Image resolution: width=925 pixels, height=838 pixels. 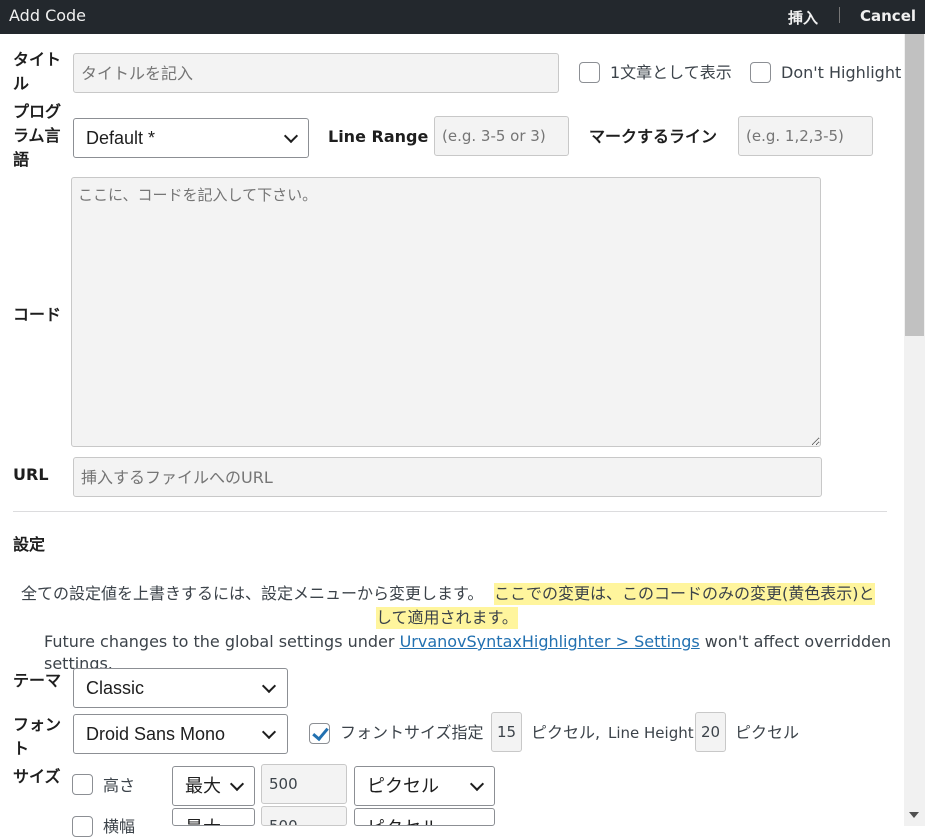 I want to click on language-select: Default *, so click(x=191, y=138).